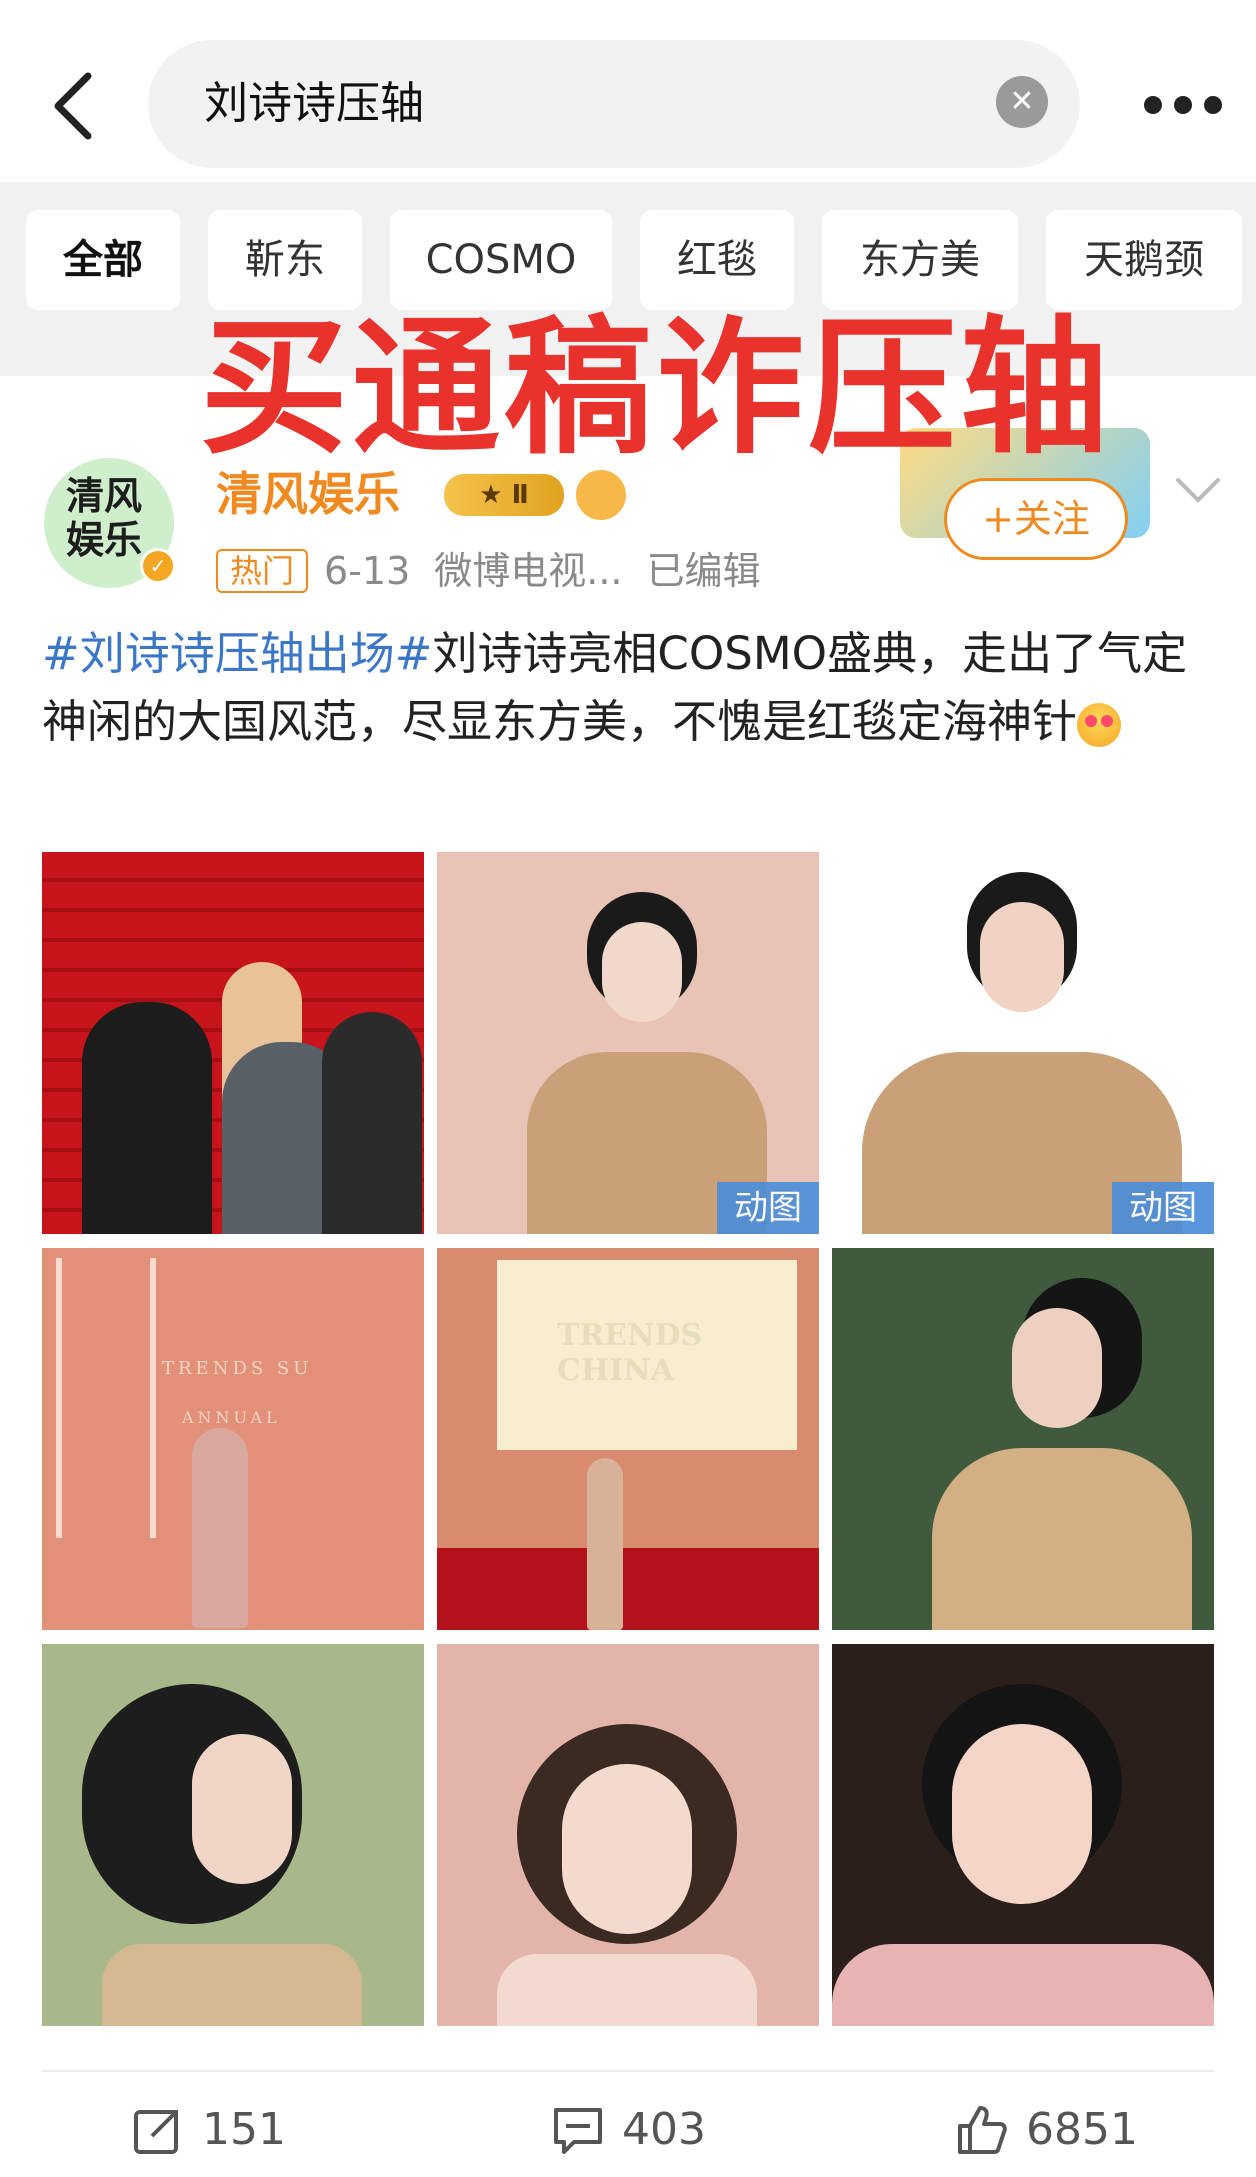 The width and height of the screenshot is (1256, 2177). What do you see at coordinates (578, 2131) in the screenshot?
I see `comment-icon` at bounding box center [578, 2131].